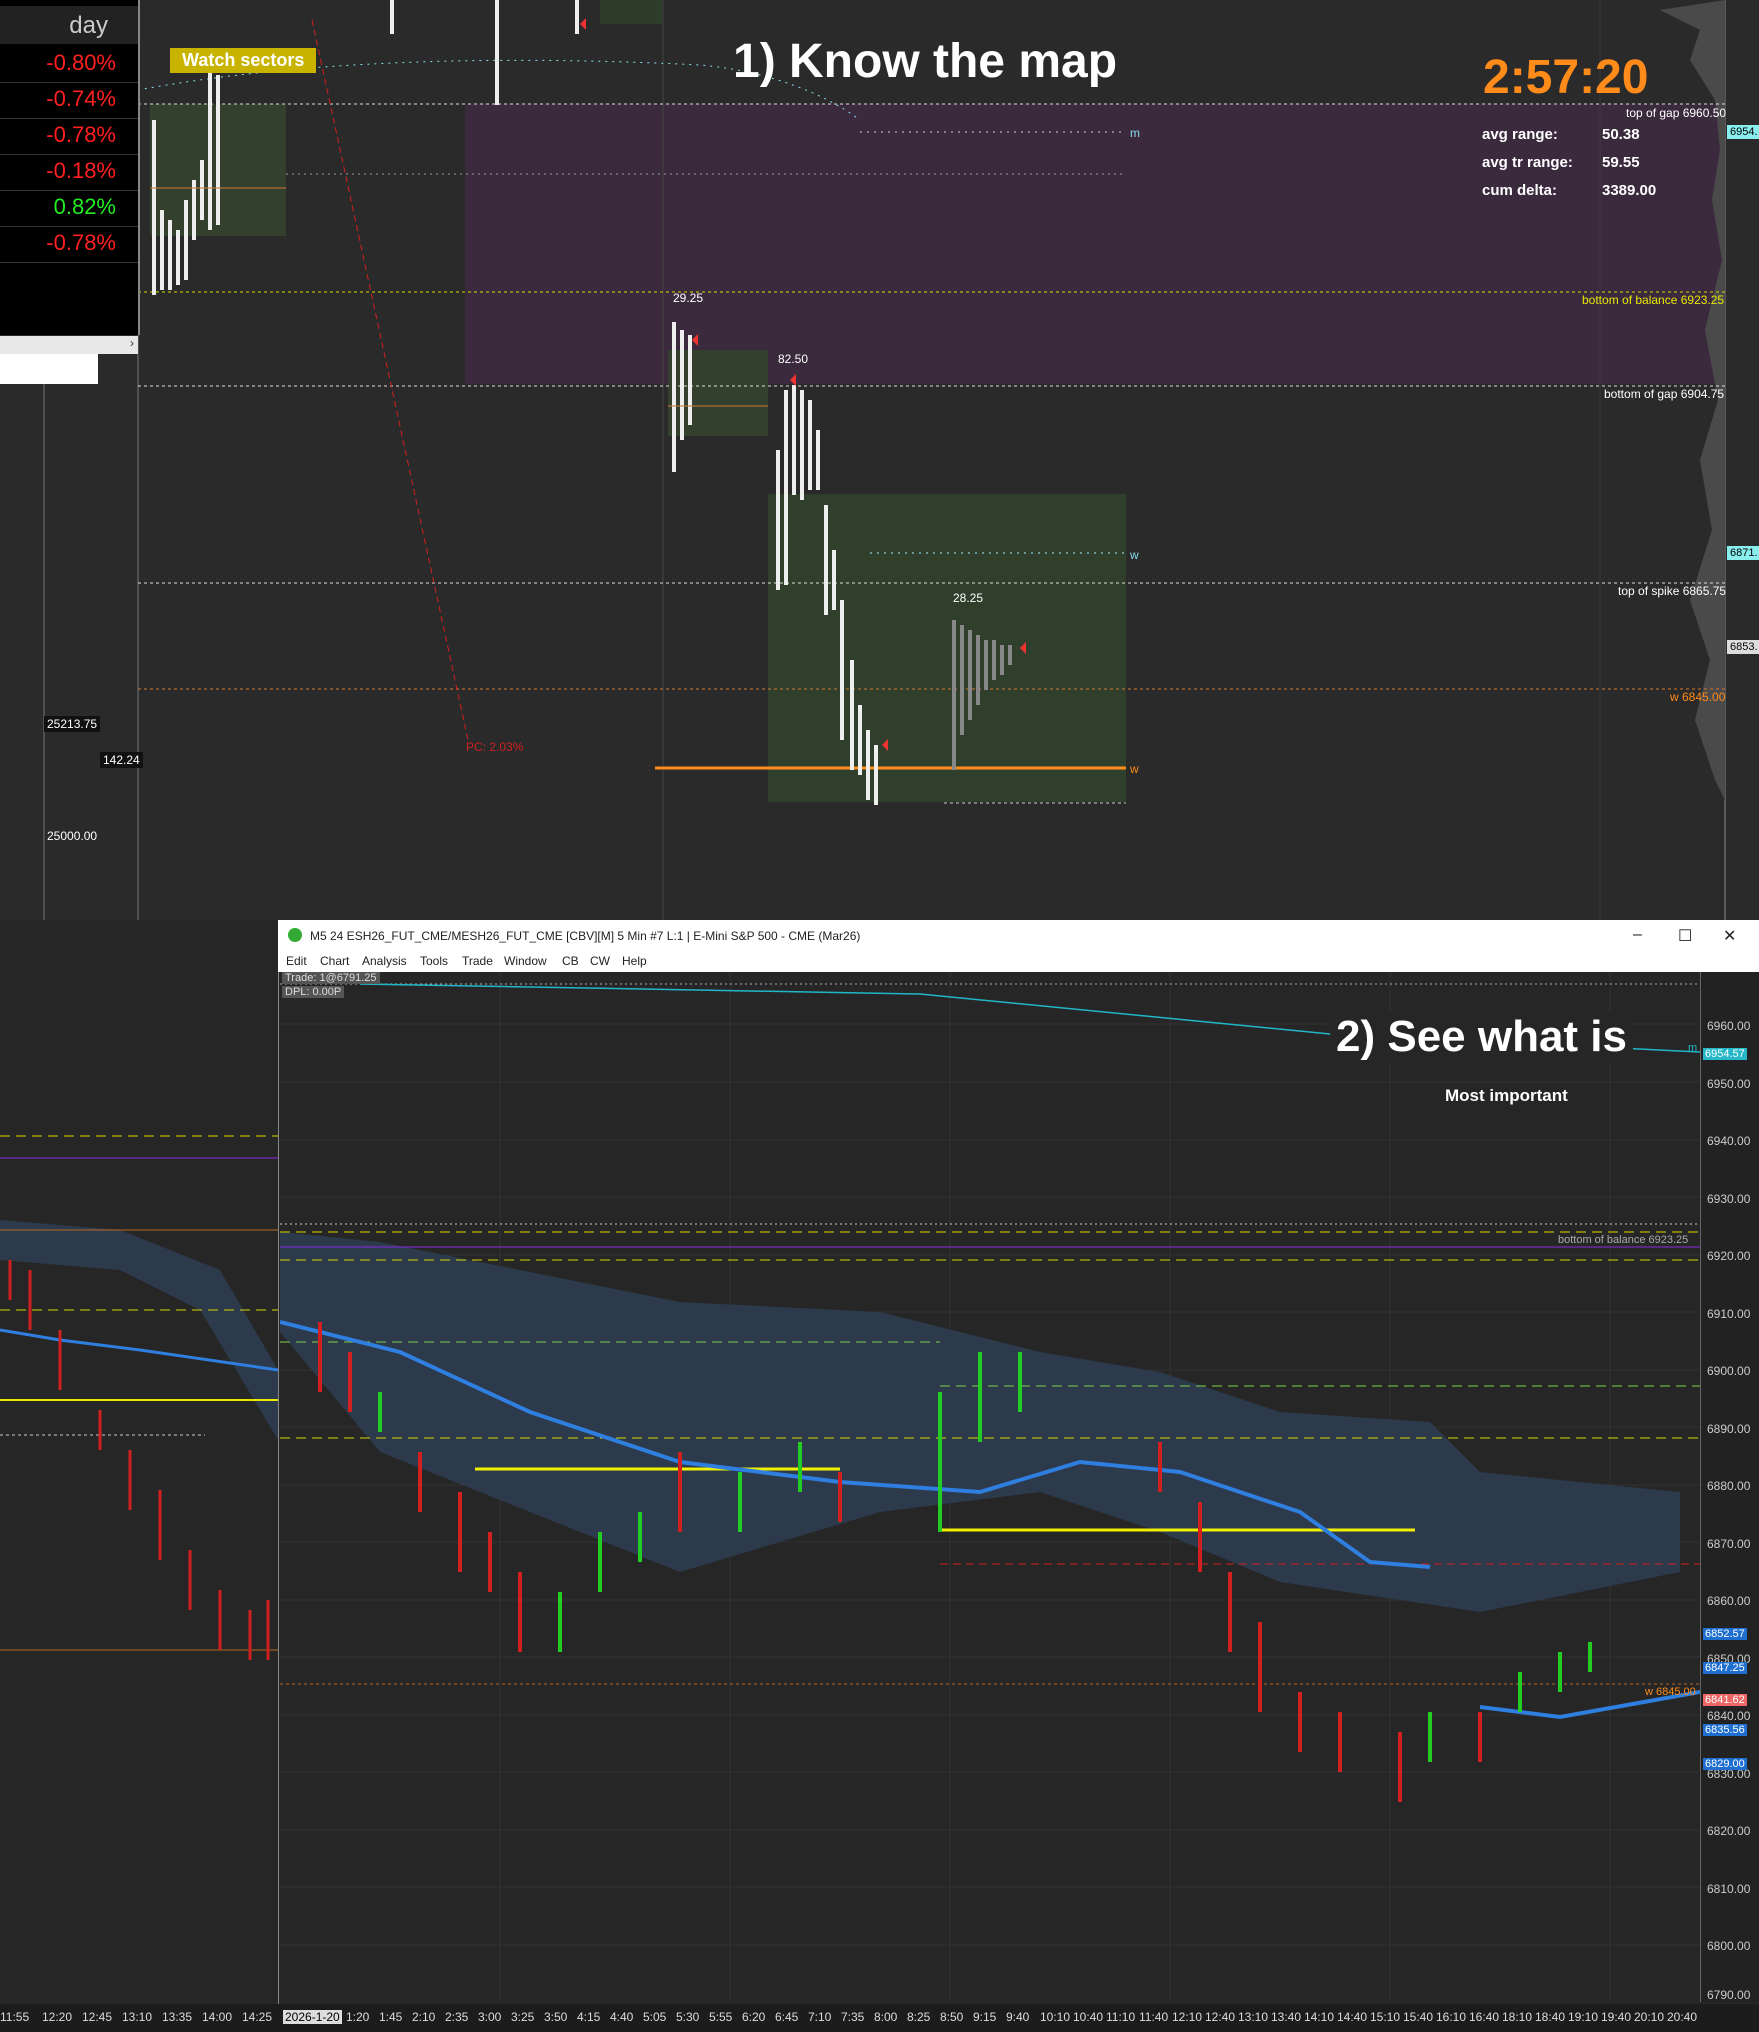 Image resolution: width=1759 pixels, height=2032 pixels. Describe the element at coordinates (457, 2017) in the screenshot. I see `time-tick: 2:35` at that location.